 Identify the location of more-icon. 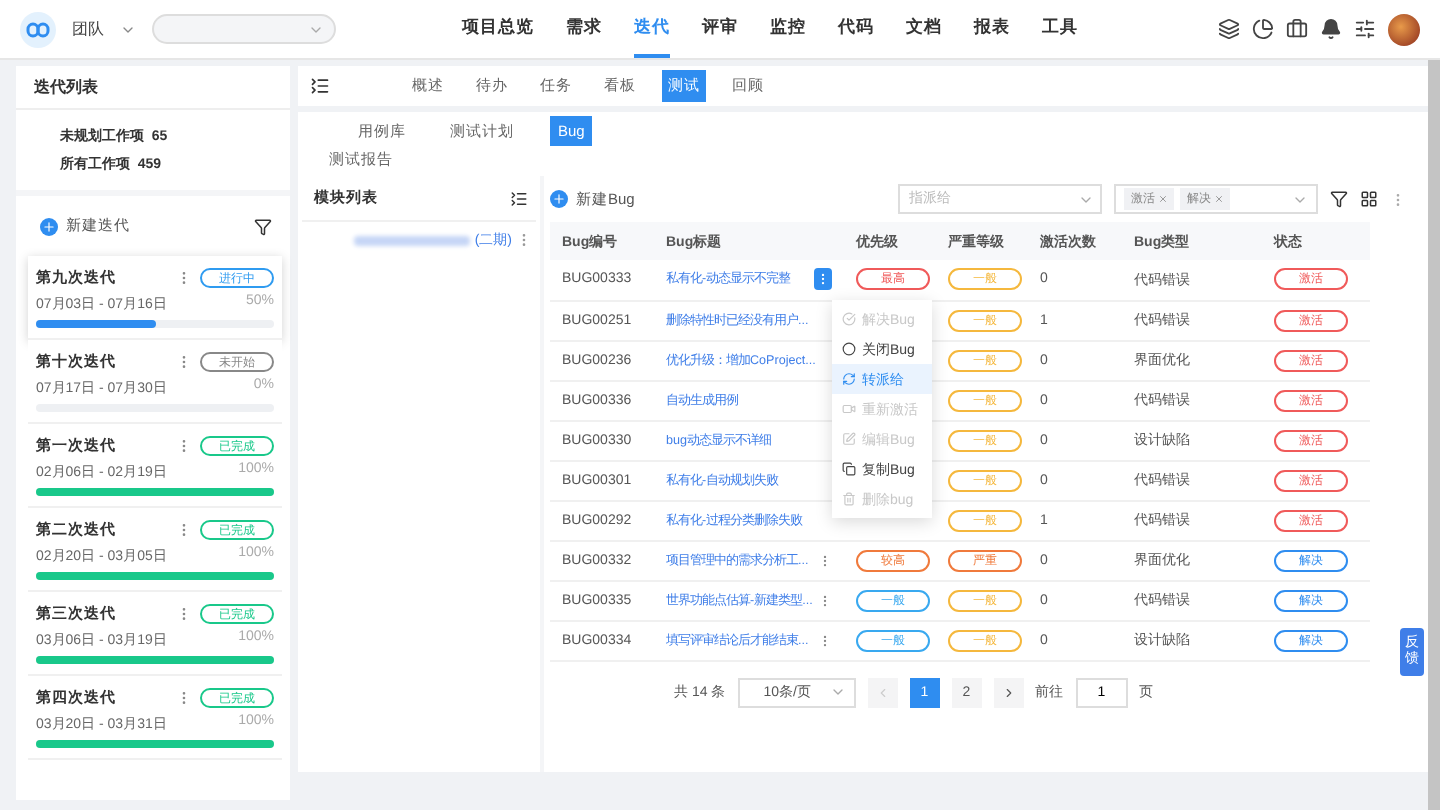
(823, 279).